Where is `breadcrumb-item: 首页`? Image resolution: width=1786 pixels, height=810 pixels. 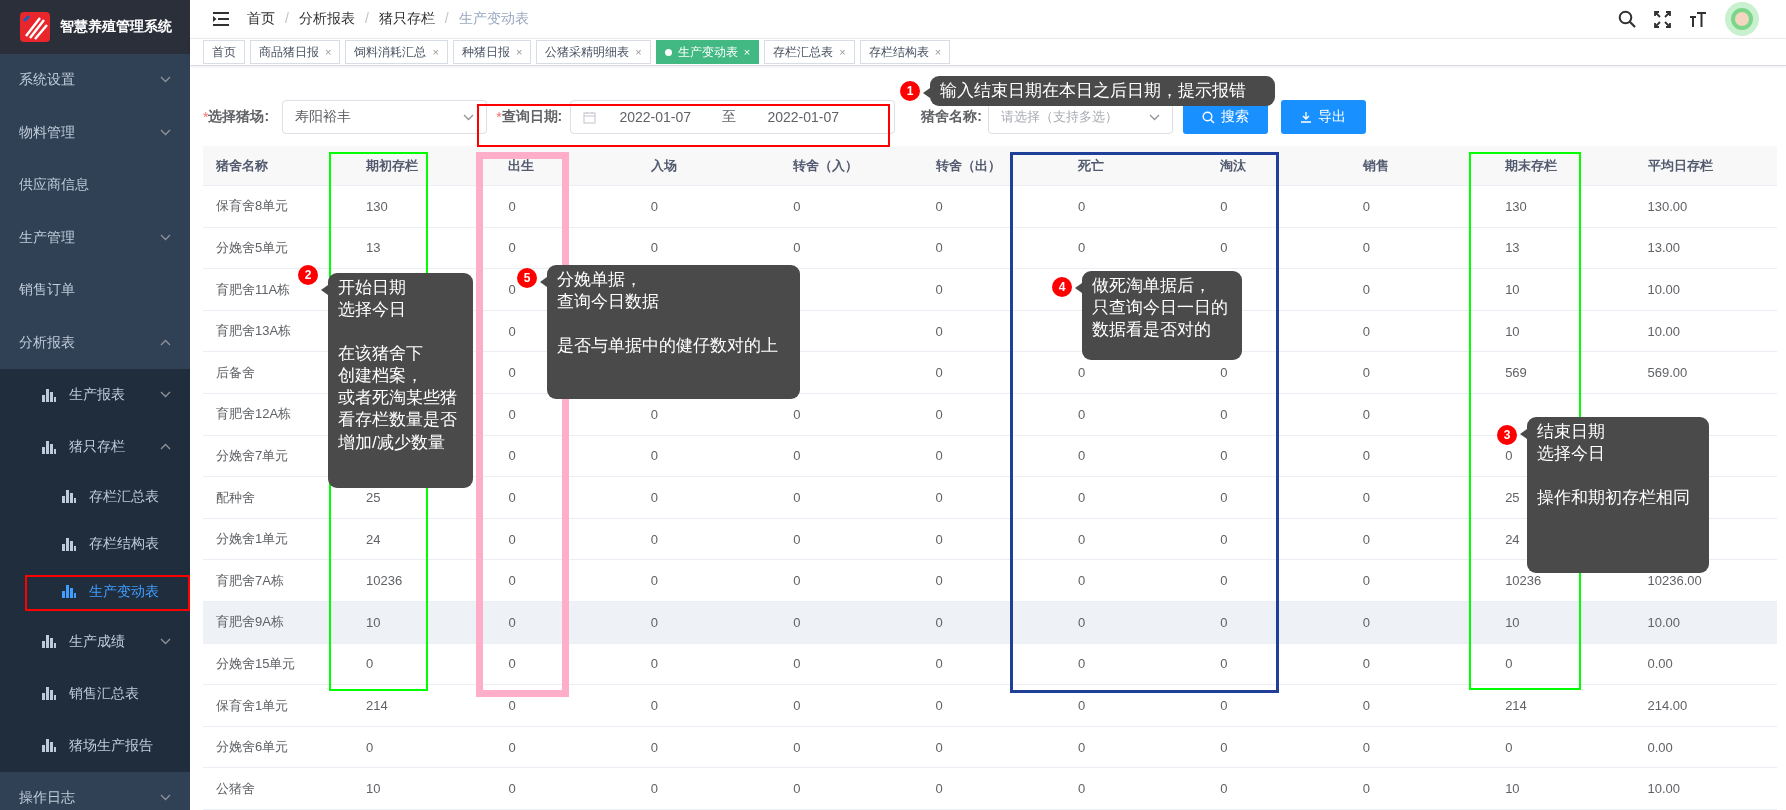 breadcrumb-item: 首页 is located at coordinates (261, 19).